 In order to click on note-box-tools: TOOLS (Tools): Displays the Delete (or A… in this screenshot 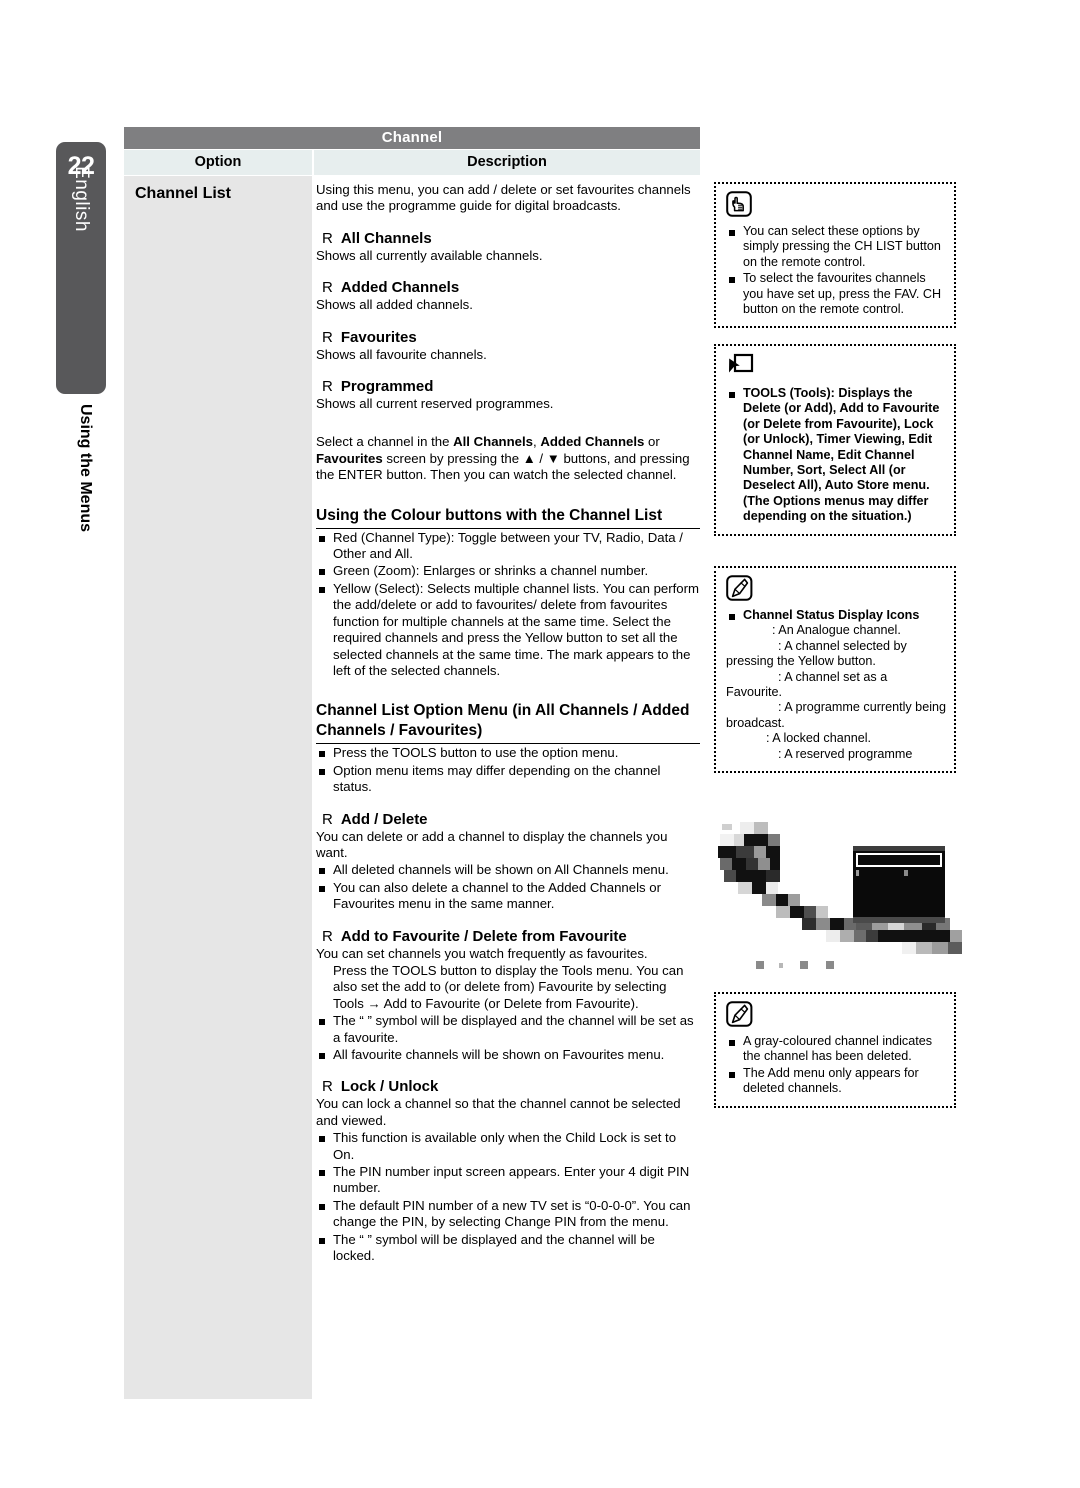, I will do `click(835, 440)`.